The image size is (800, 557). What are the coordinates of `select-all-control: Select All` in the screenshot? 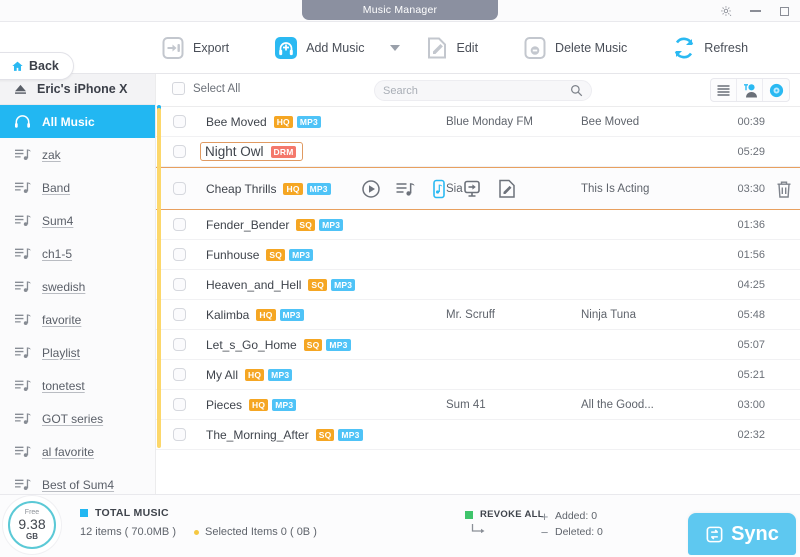 It's located at (206, 88).